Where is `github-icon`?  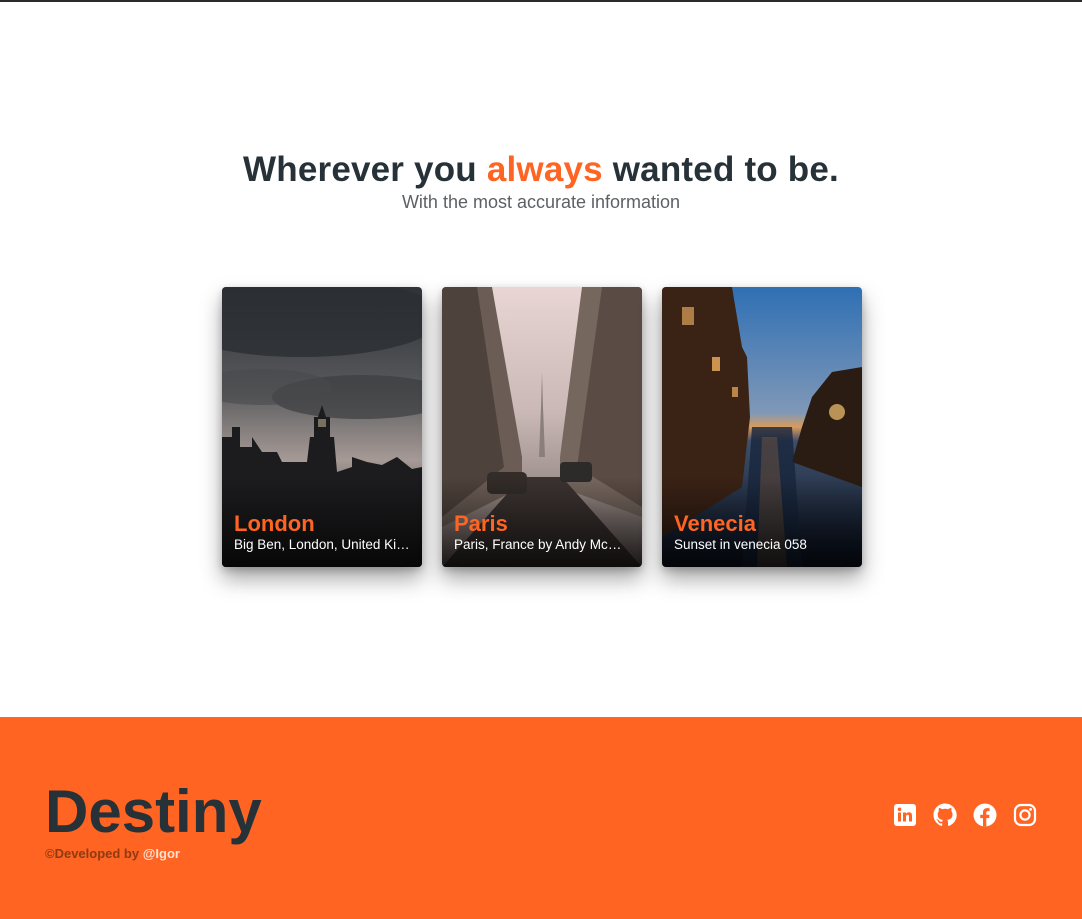 github-icon is located at coordinates (945, 814).